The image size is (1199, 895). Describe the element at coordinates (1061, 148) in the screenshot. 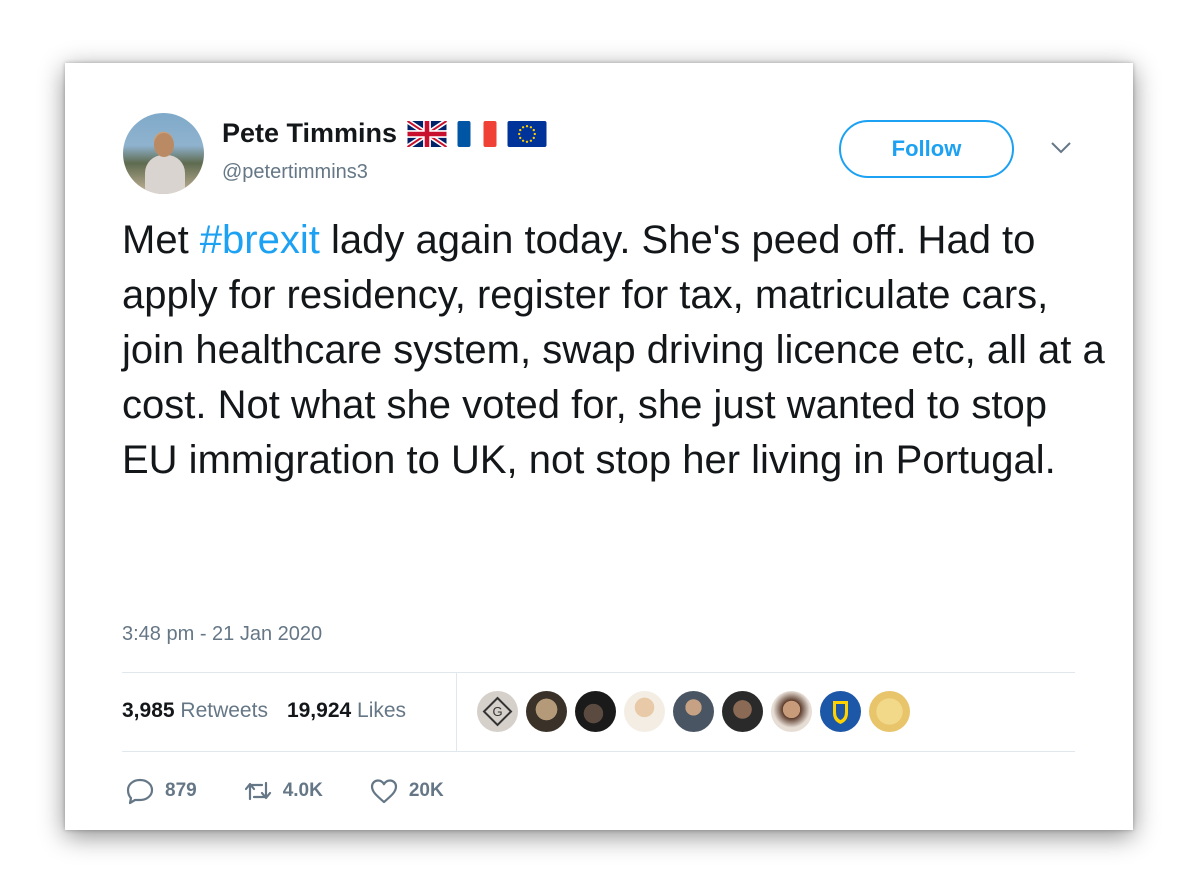

I see `chevron-down-icon` at that location.